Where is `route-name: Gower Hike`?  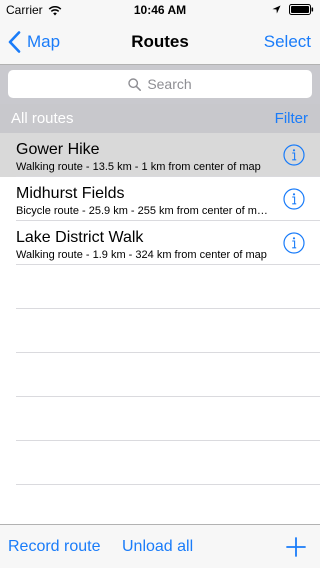
route-name: Gower Hike is located at coordinates (58, 149).